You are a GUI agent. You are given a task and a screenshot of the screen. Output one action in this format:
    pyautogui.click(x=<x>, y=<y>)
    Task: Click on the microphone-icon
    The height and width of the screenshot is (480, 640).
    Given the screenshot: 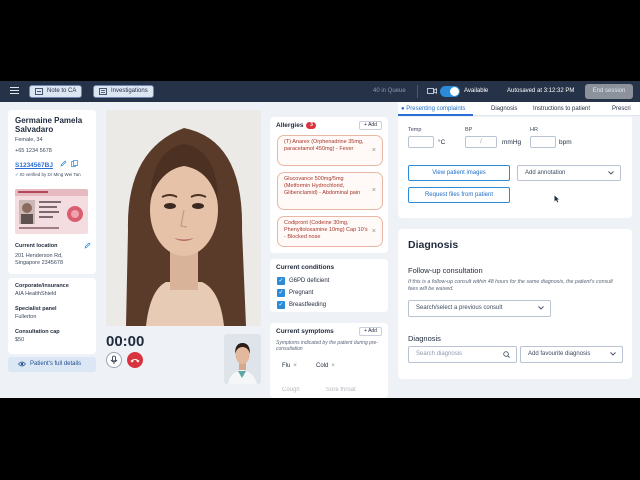 What is the action you would take?
    pyautogui.click(x=114, y=359)
    